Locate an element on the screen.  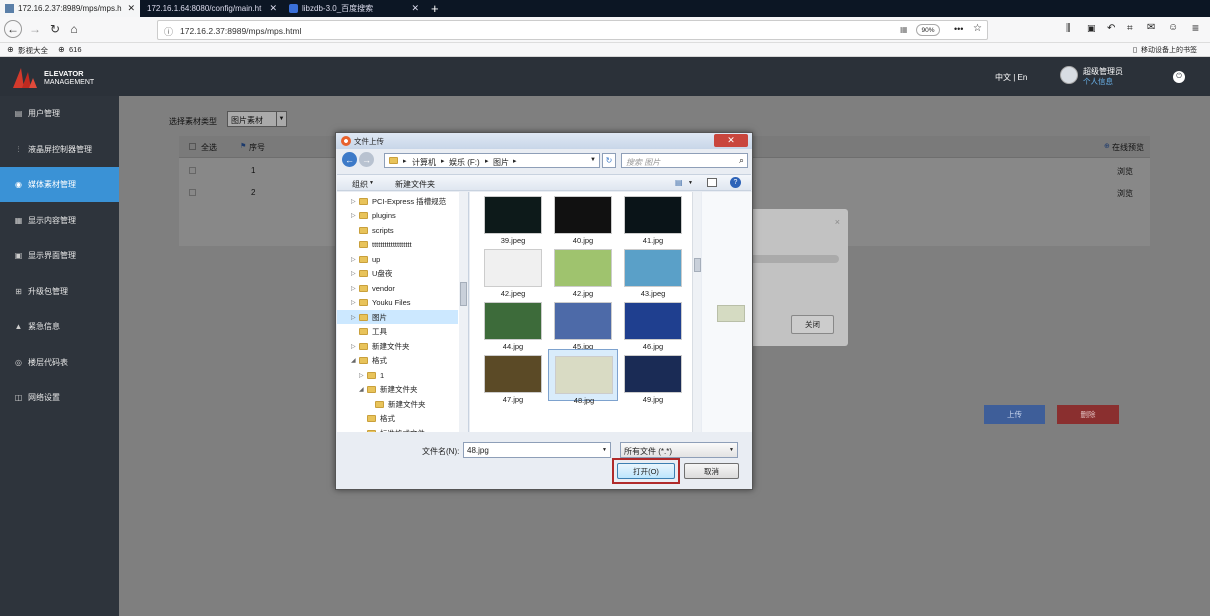
more-icon: ••• is located at coordinates (958, 29).